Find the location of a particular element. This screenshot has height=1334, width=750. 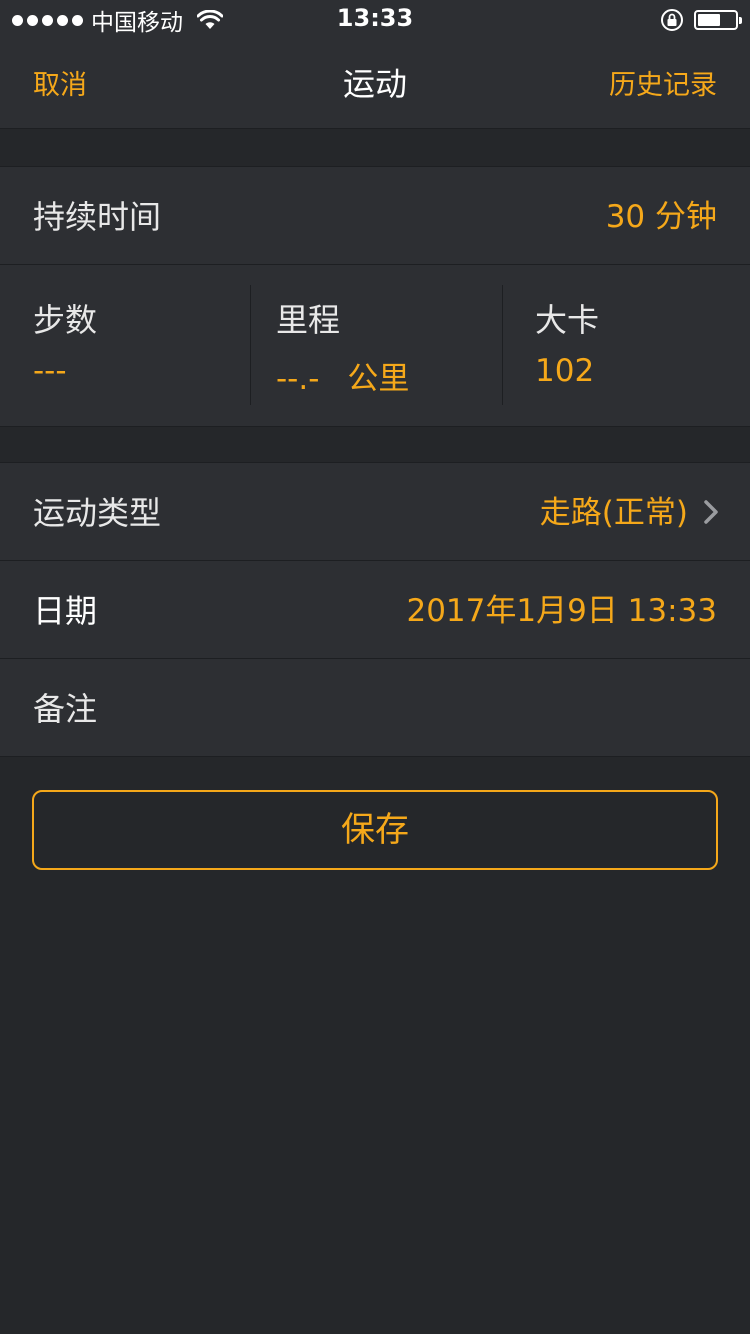

stats-row: 步数 --- 里程 --.- 公里 大卡 102 is located at coordinates (375, 345).